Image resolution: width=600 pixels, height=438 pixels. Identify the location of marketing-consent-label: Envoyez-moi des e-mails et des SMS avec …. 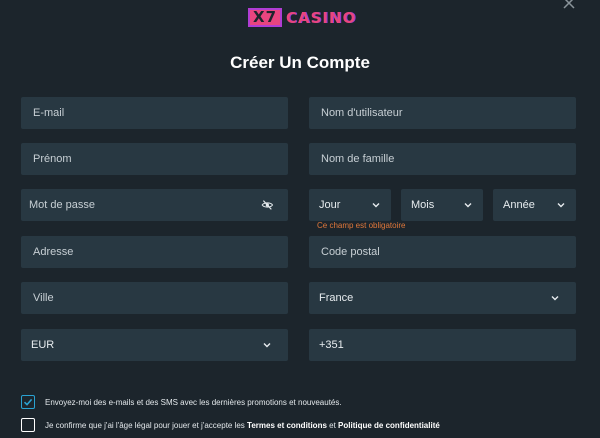
(193, 402).